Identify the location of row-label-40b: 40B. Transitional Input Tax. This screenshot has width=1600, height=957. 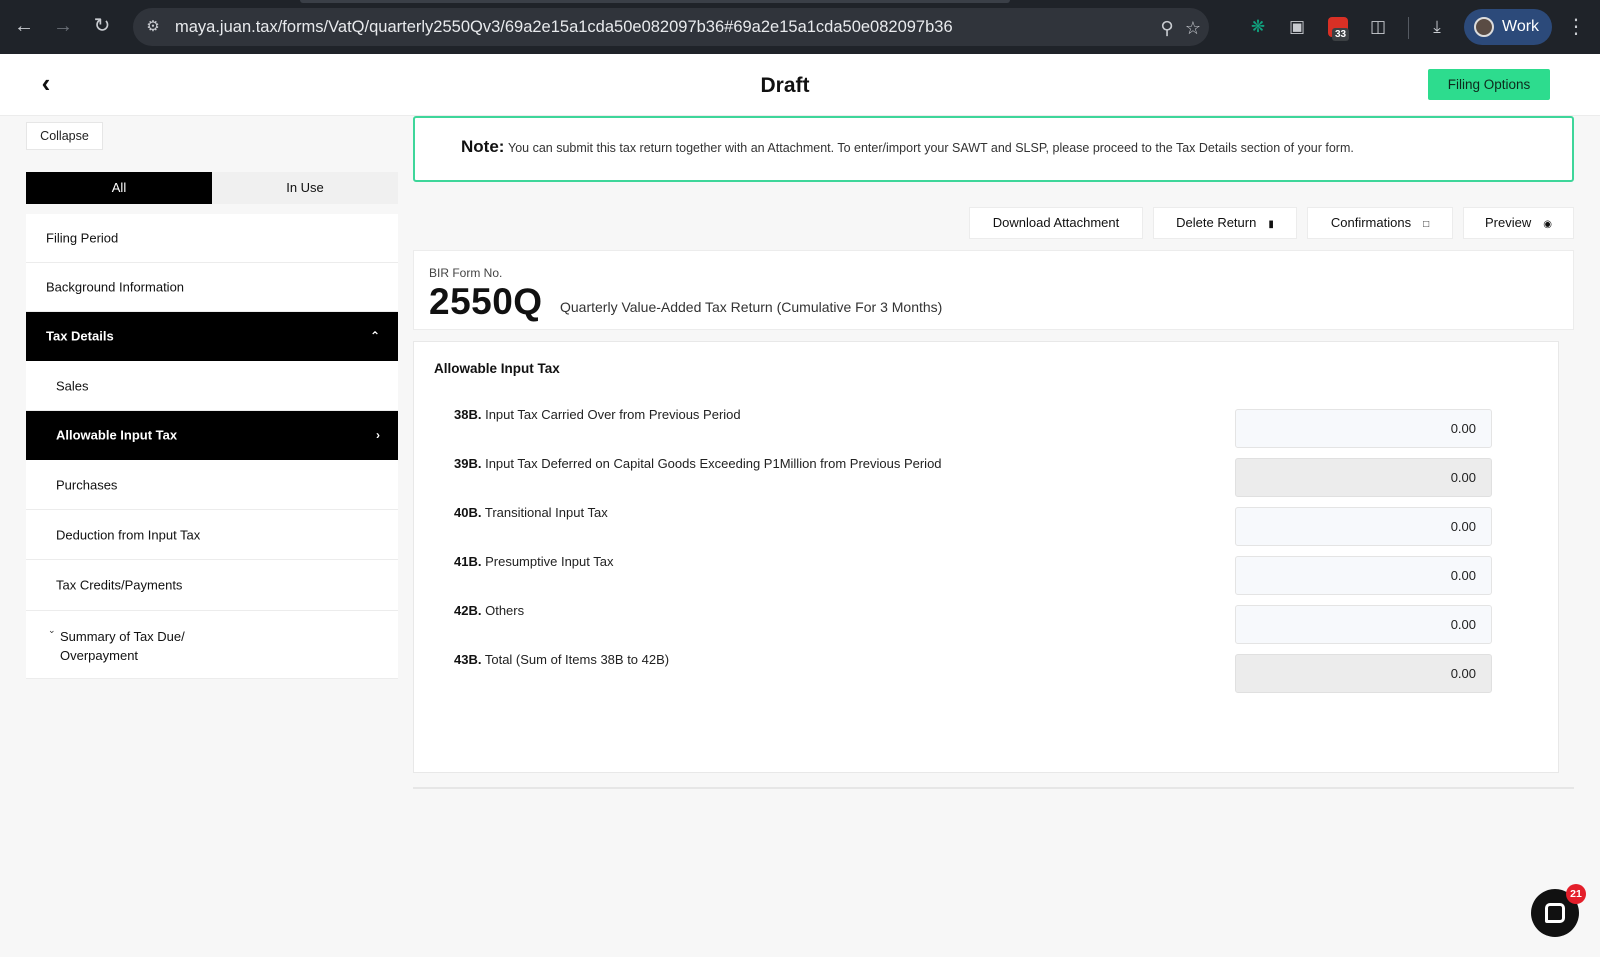
(531, 512).